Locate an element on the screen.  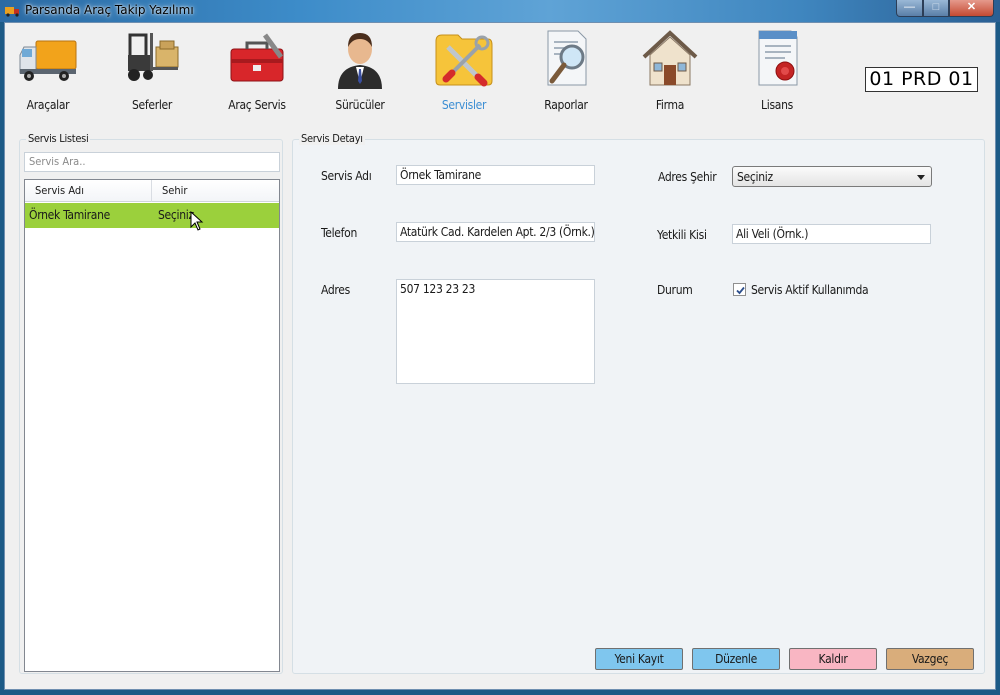
toolbar-label: Firma is located at coordinates (670, 105).